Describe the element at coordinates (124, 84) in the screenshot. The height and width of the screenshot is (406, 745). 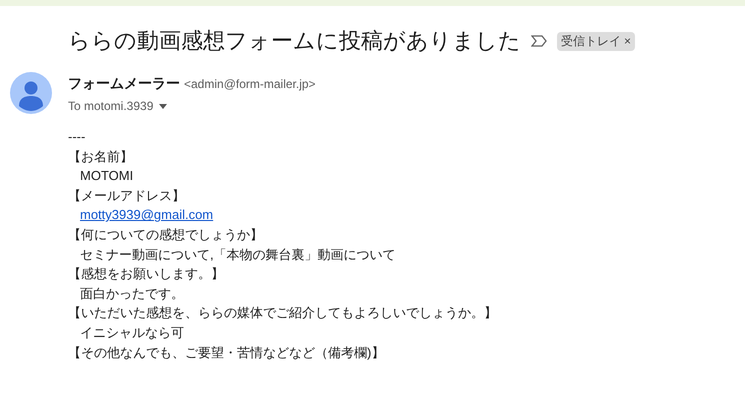
I see `sender-name: フォームメーラー` at that location.